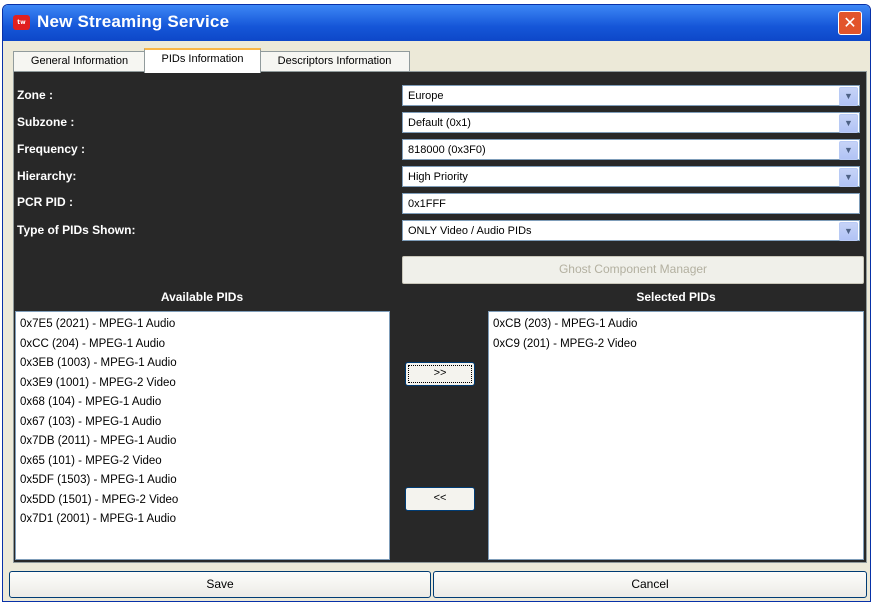 This screenshot has width=873, height=603. I want to click on ghost-component-manager-button: Ghost Component Manager, so click(633, 270).